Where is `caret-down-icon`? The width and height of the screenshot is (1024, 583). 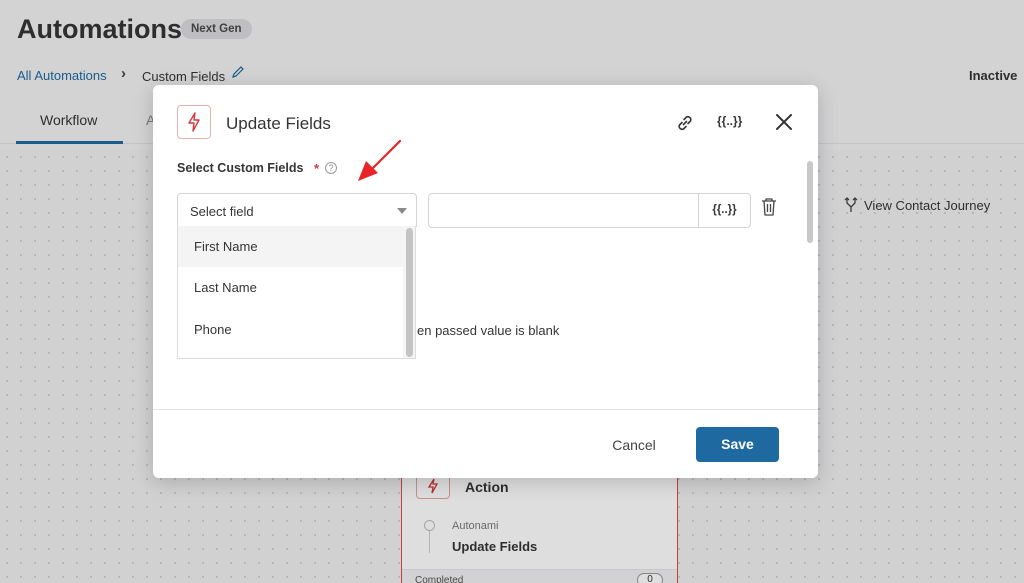
caret-down-icon is located at coordinates (402, 211).